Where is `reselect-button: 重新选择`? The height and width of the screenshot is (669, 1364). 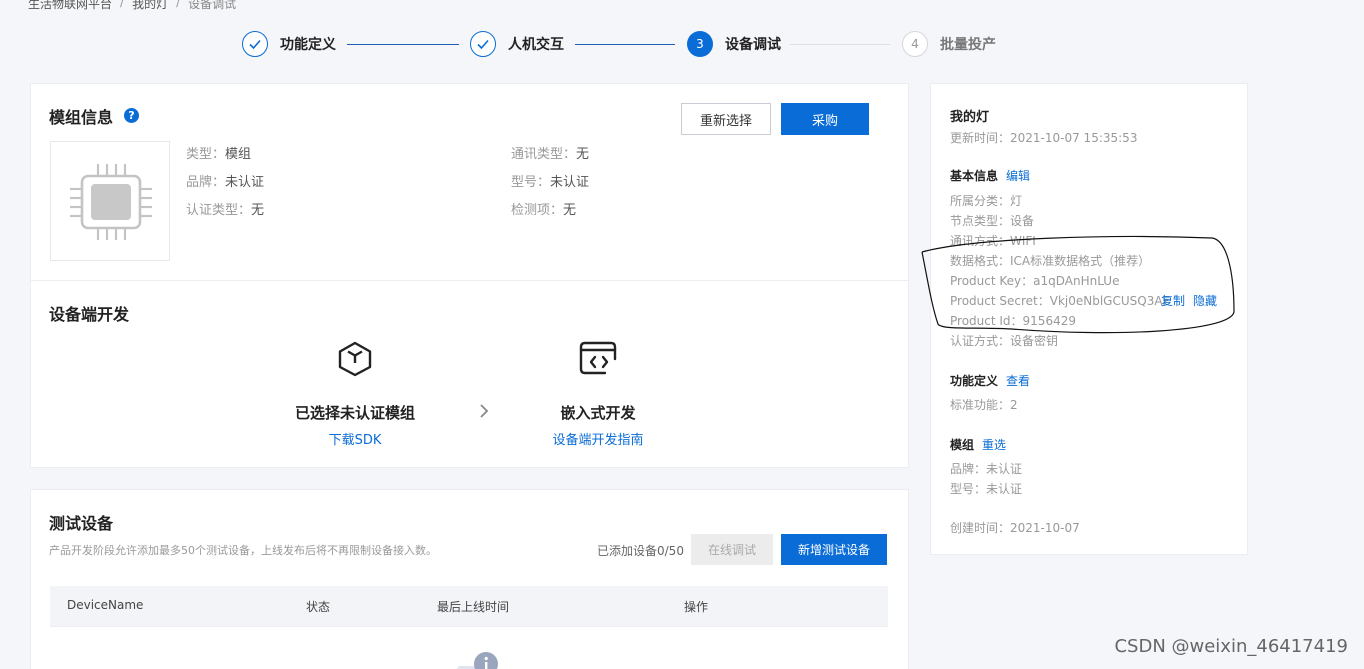 reselect-button: 重新选择 is located at coordinates (726, 119).